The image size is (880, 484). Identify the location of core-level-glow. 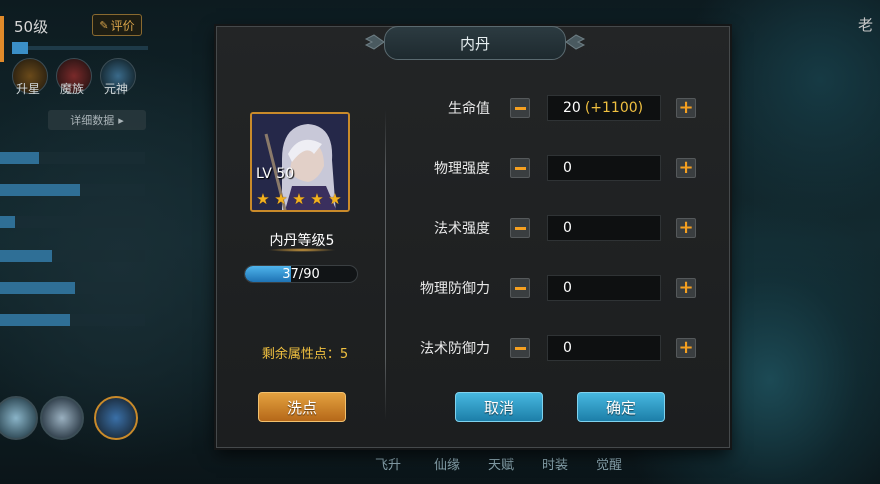
(302, 250).